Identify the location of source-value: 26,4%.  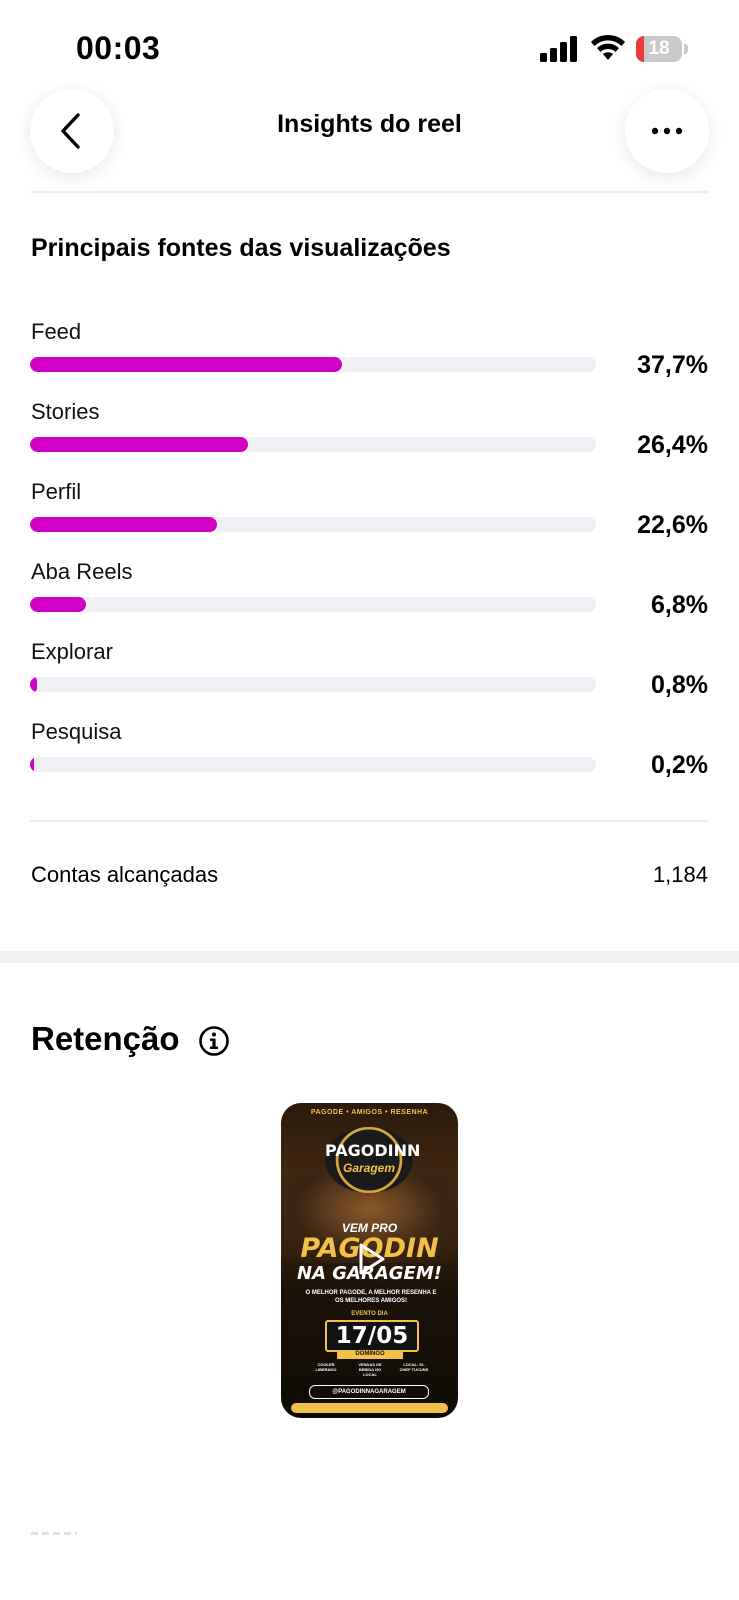
(672, 445).